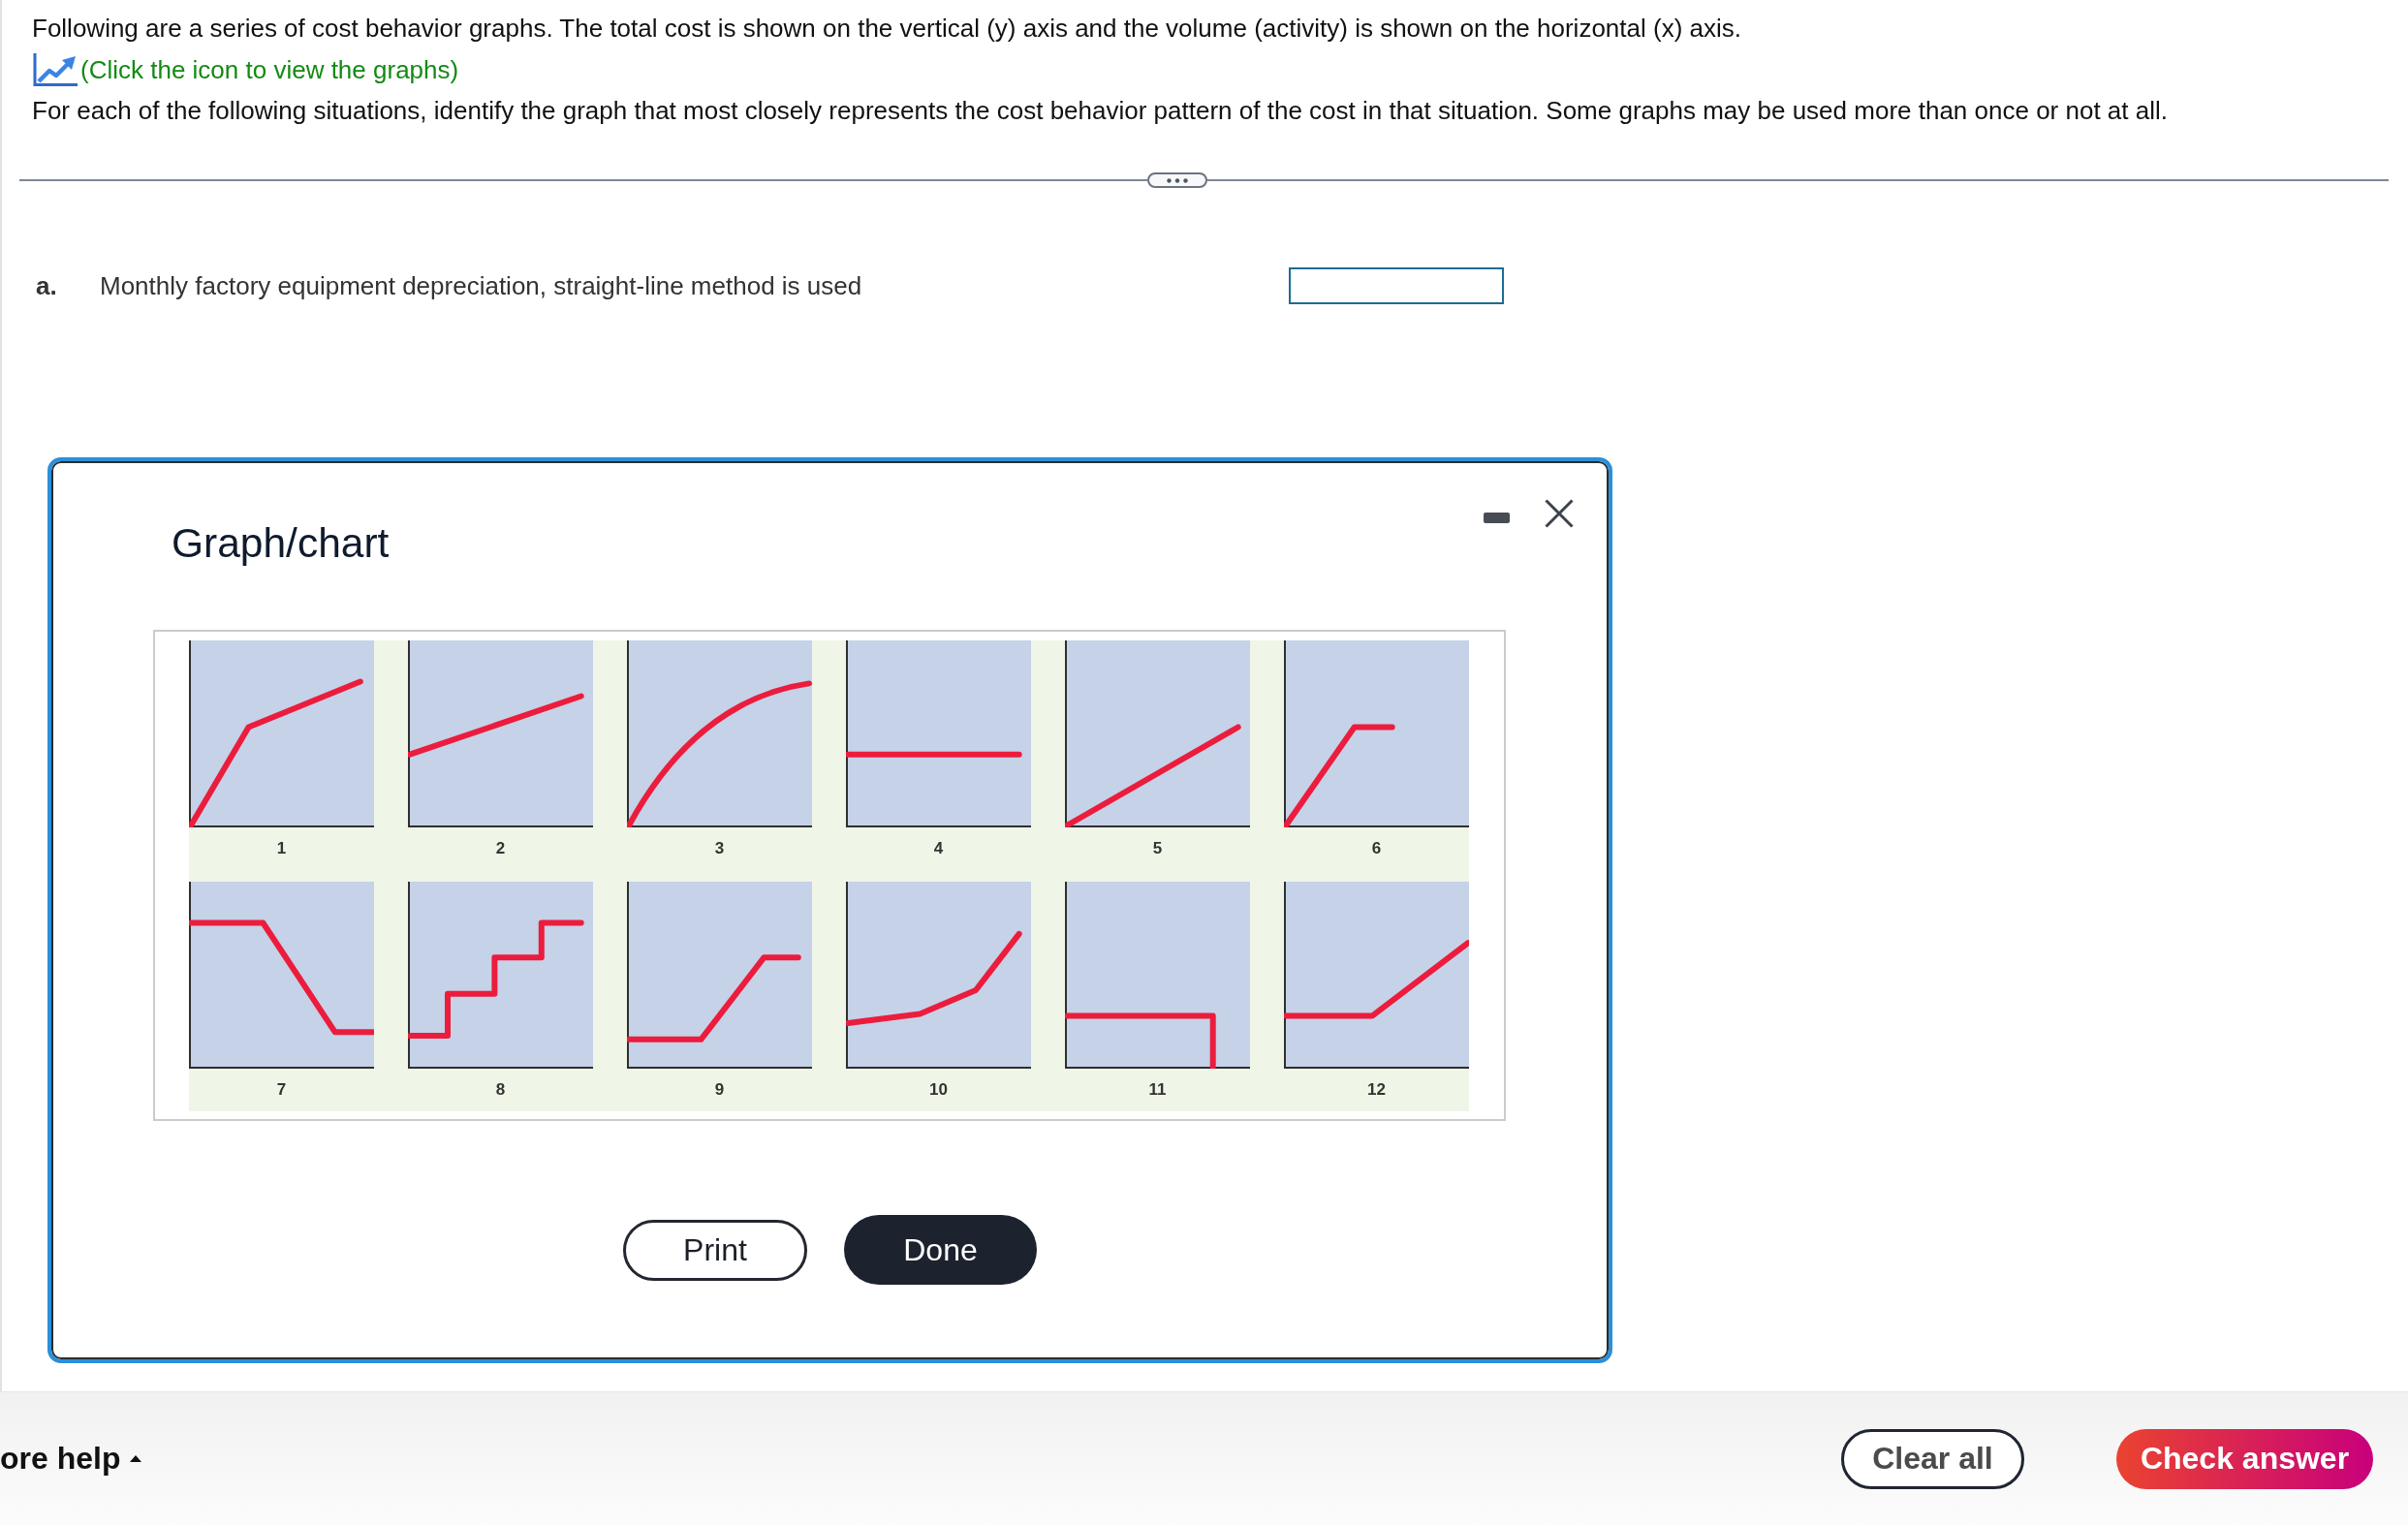 The image size is (2408, 1525). I want to click on line-chart-icon, so click(55, 69).